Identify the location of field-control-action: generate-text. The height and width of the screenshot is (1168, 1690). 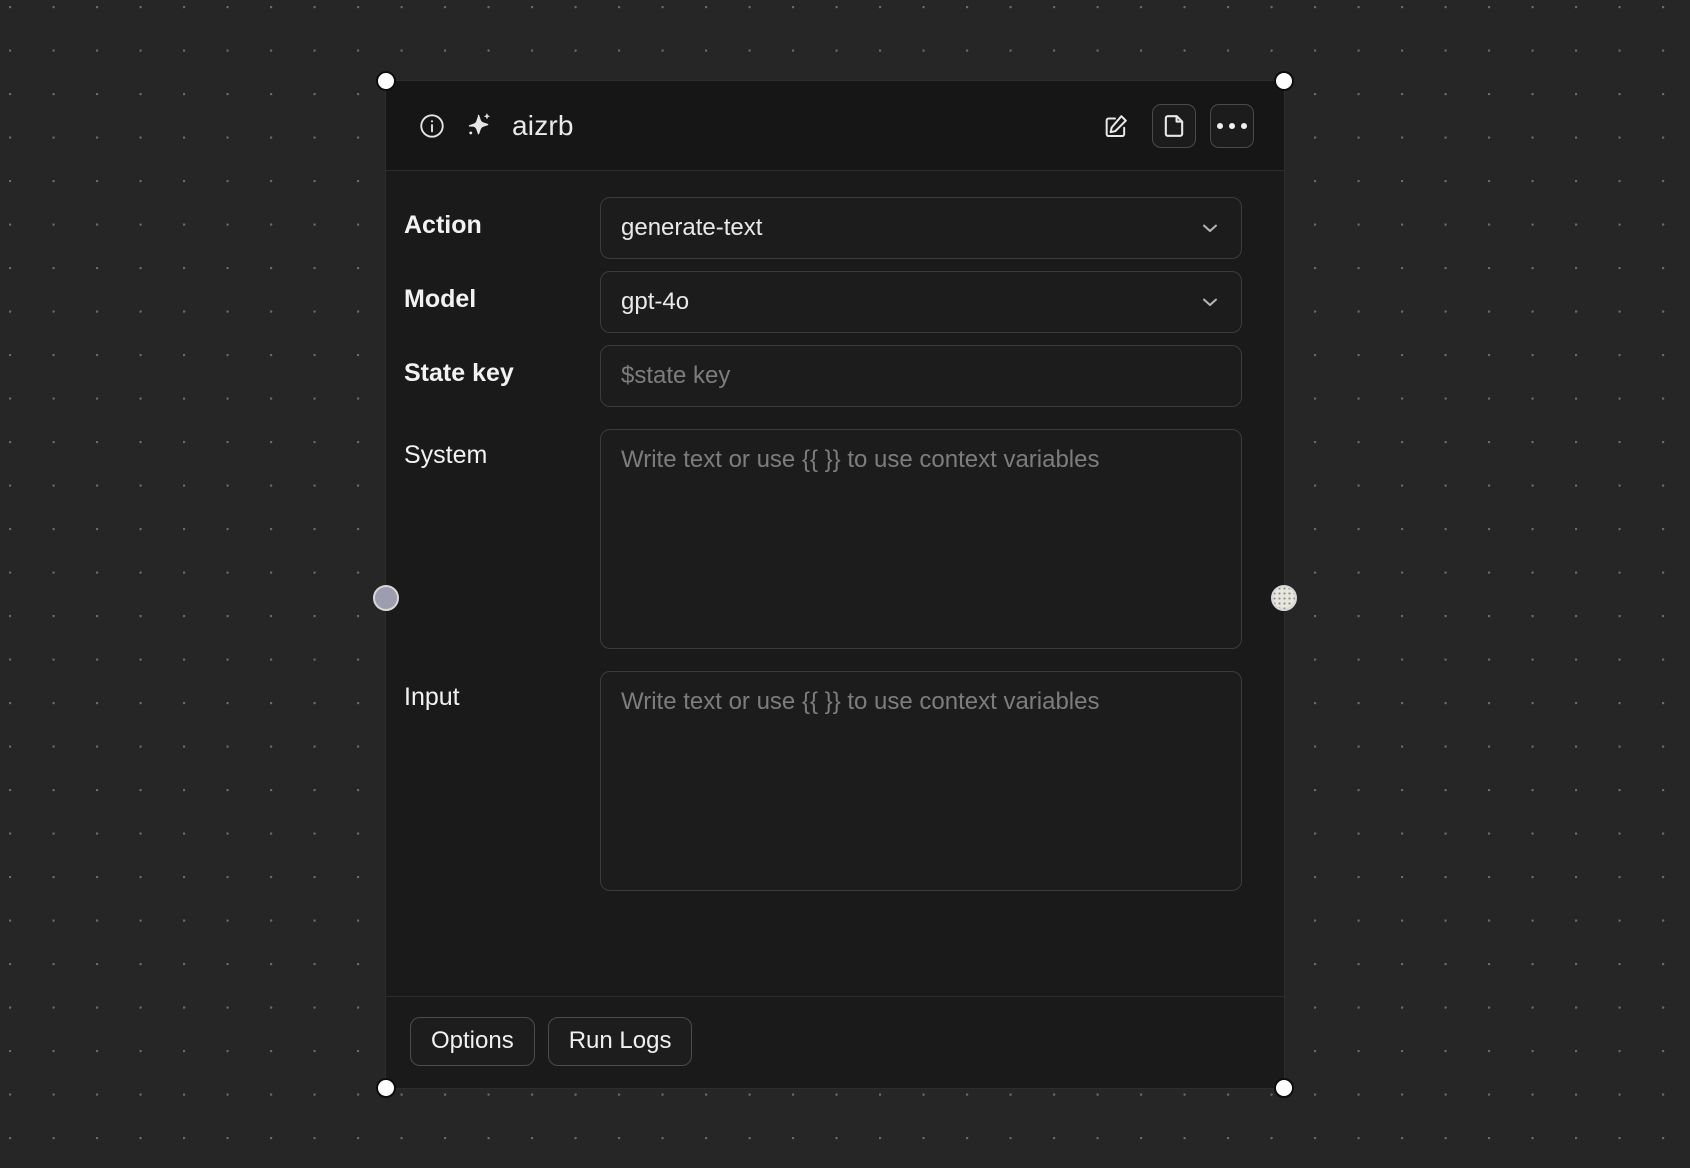
(921, 228).